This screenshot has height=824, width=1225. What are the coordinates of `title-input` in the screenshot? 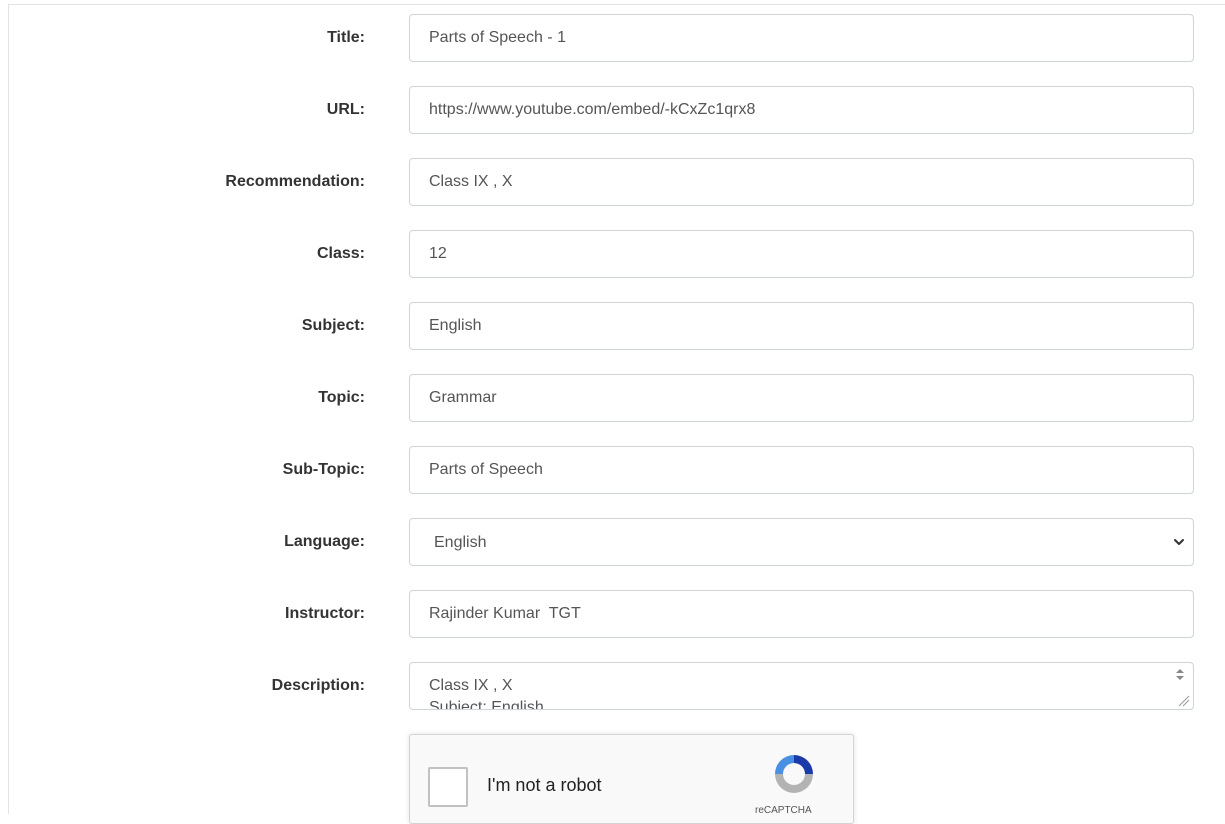 It's located at (801, 38).